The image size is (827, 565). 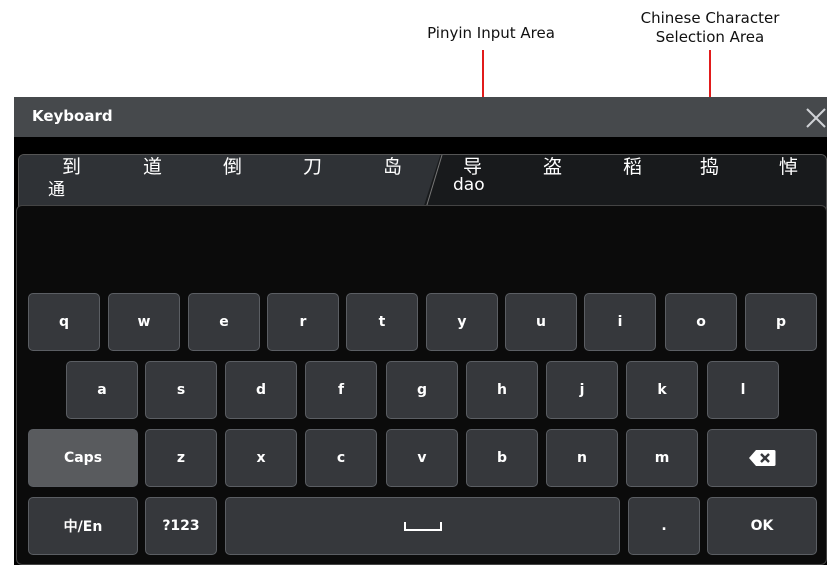 I want to click on candidate-char: 悼, so click(x=788, y=165).